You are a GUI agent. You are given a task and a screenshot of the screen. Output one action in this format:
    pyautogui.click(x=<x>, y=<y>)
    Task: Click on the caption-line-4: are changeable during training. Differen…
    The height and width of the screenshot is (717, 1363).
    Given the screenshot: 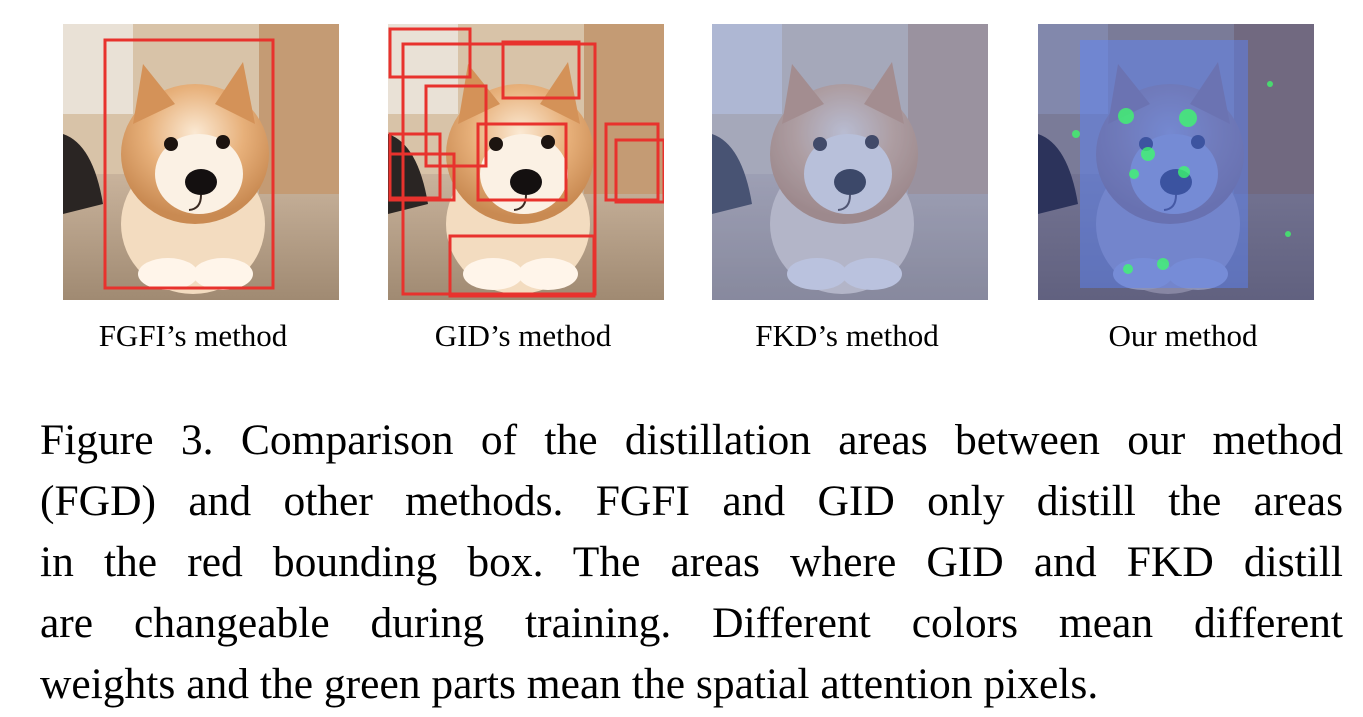 What is the action you would take?
    pyautogui.click(x=691, y=623)
    